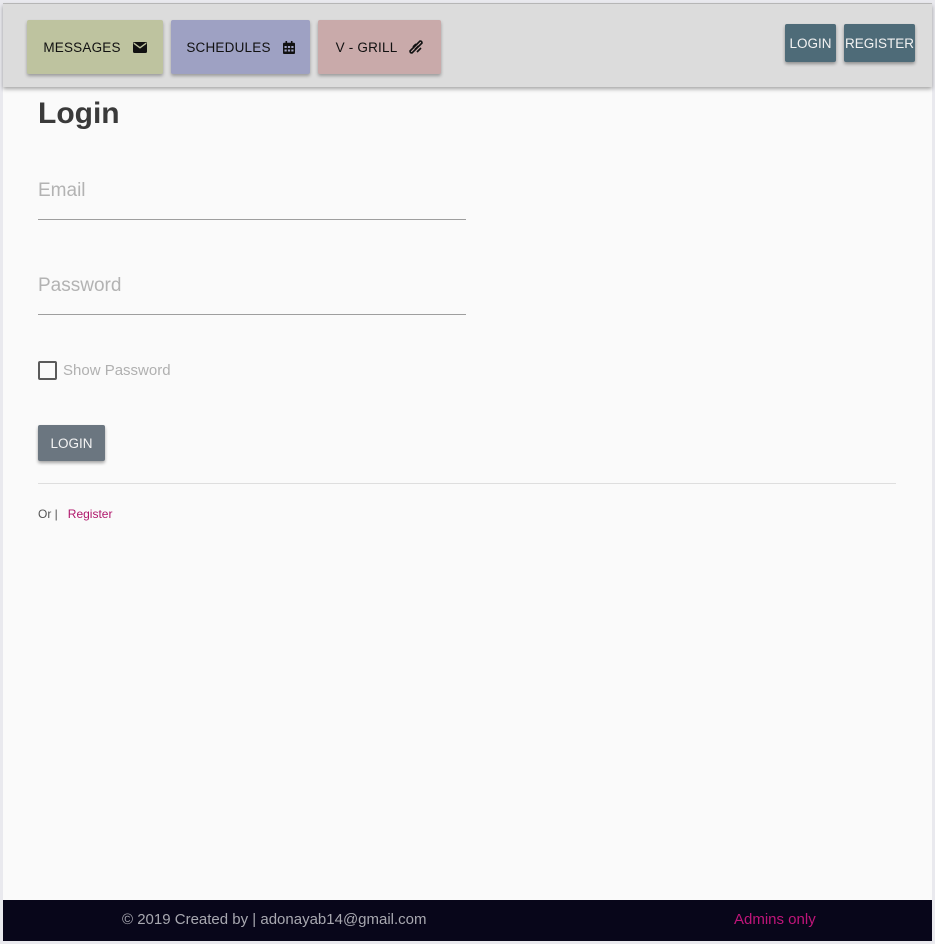  Describe the element at coordinates (48, 514) in the screenshot. I see `alt-prefix: Or |` at that location.